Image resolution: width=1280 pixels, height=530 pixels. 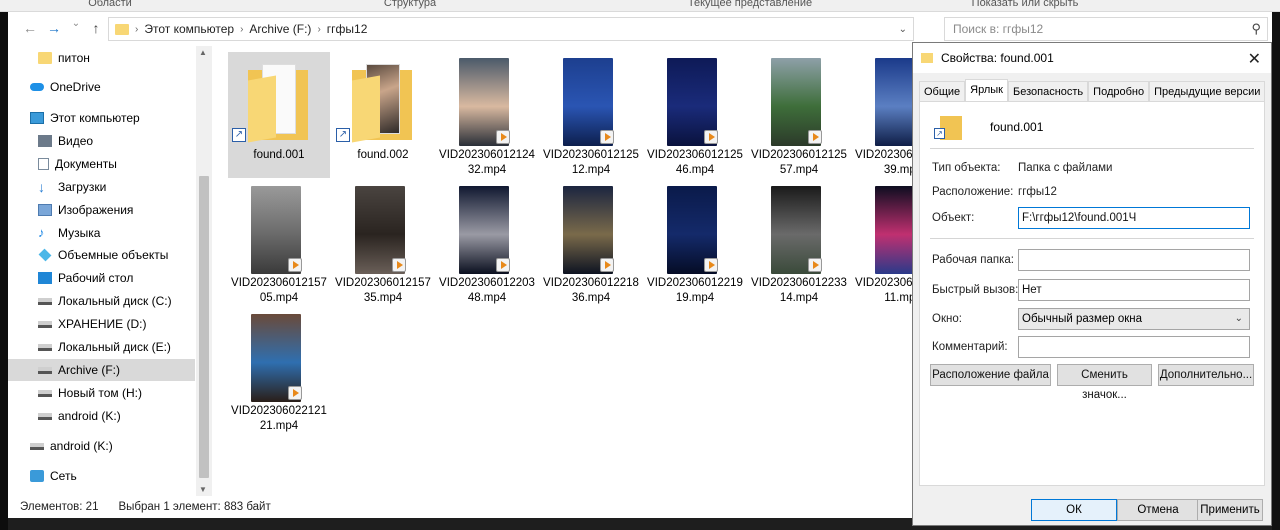 I want to click on file-item: VID20230601215705.mp4, so click(x=279, y=243).